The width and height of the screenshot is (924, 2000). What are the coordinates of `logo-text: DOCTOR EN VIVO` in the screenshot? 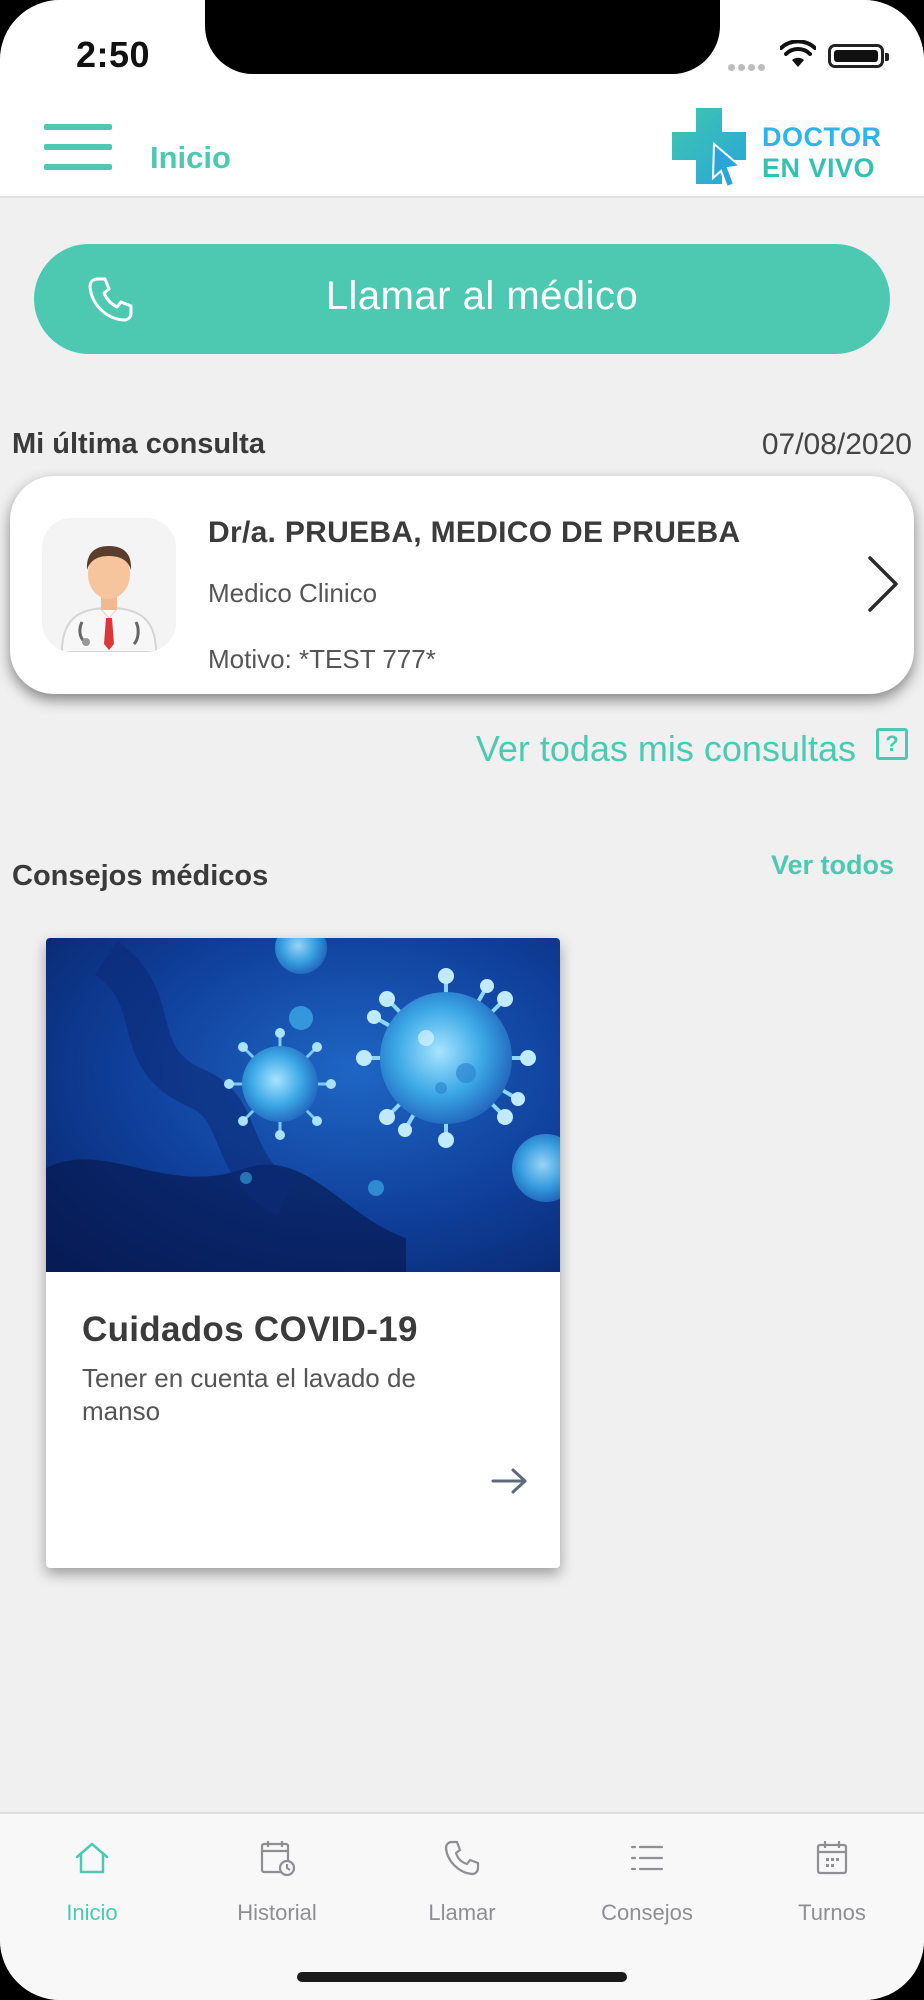 It's located at (822, 153).